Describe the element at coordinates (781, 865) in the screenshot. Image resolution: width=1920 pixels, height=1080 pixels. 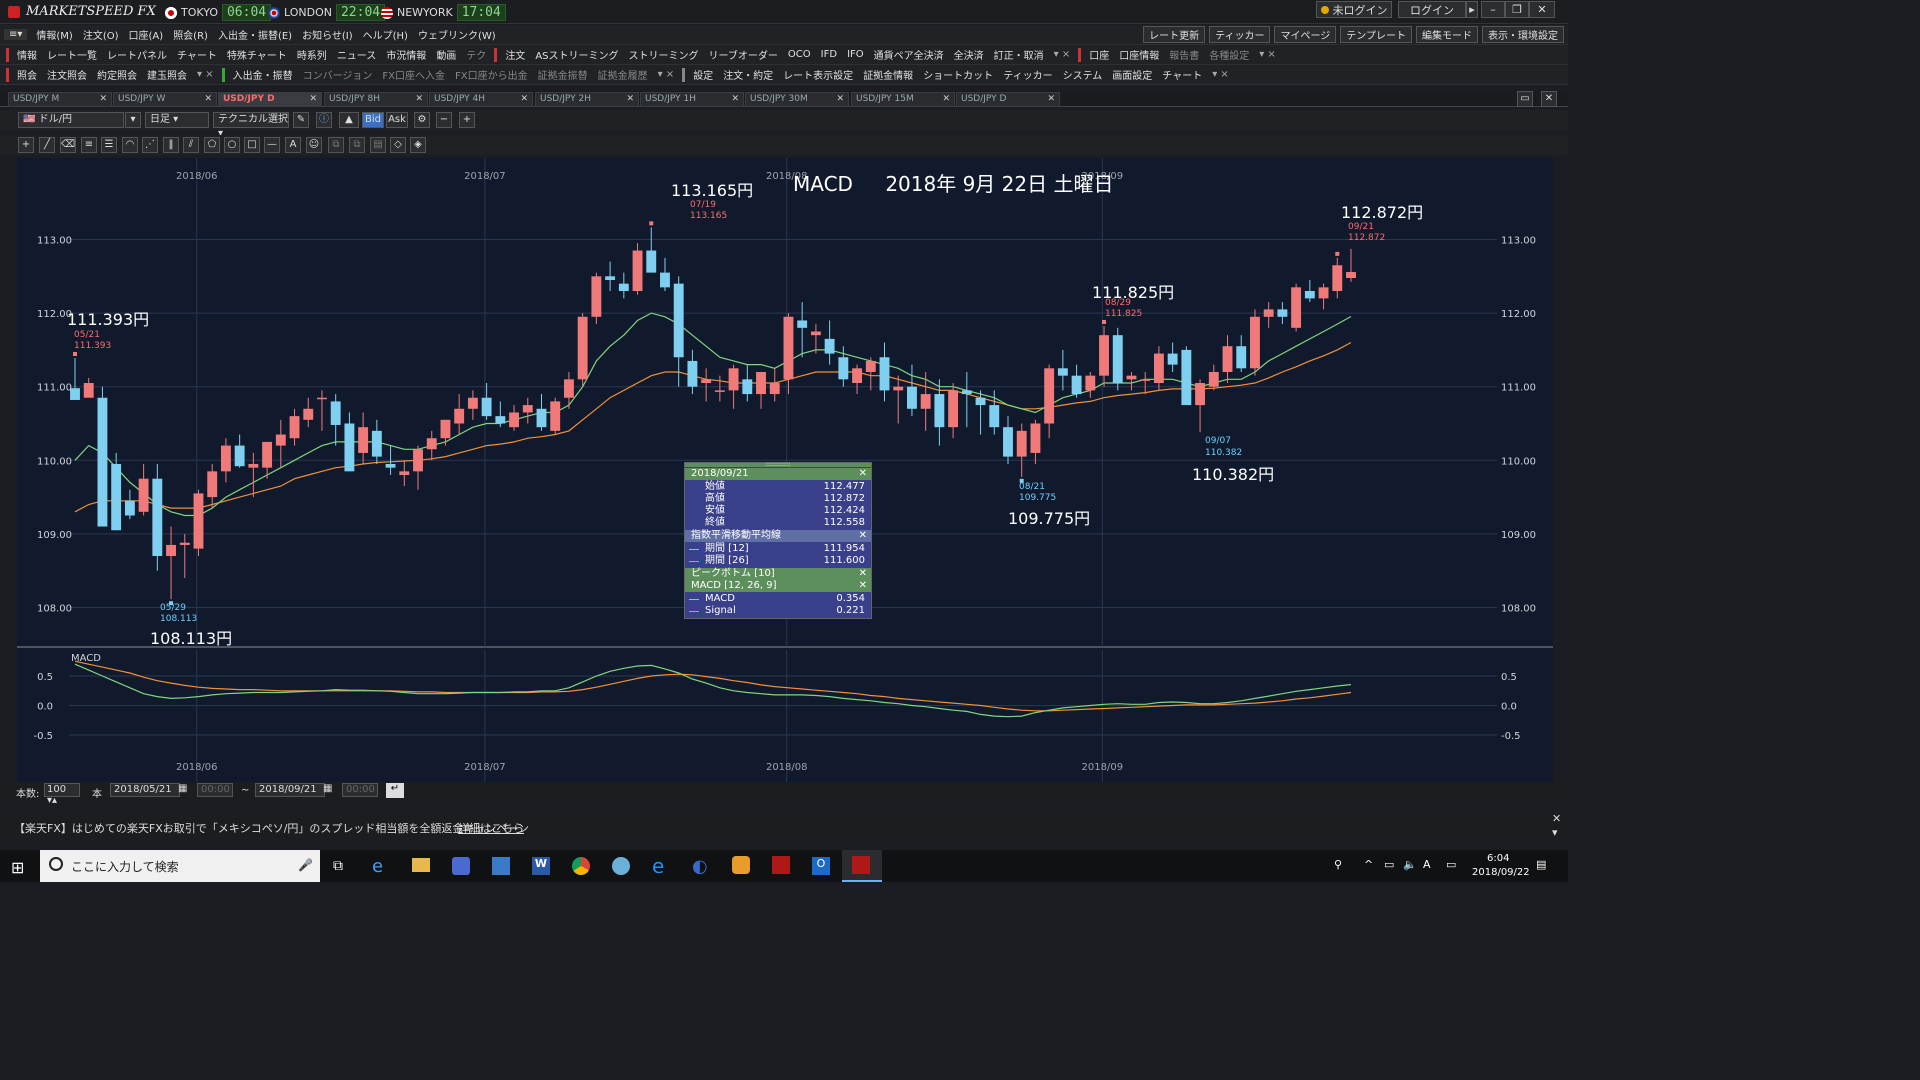
I see `marketspeed-icon` at that location.